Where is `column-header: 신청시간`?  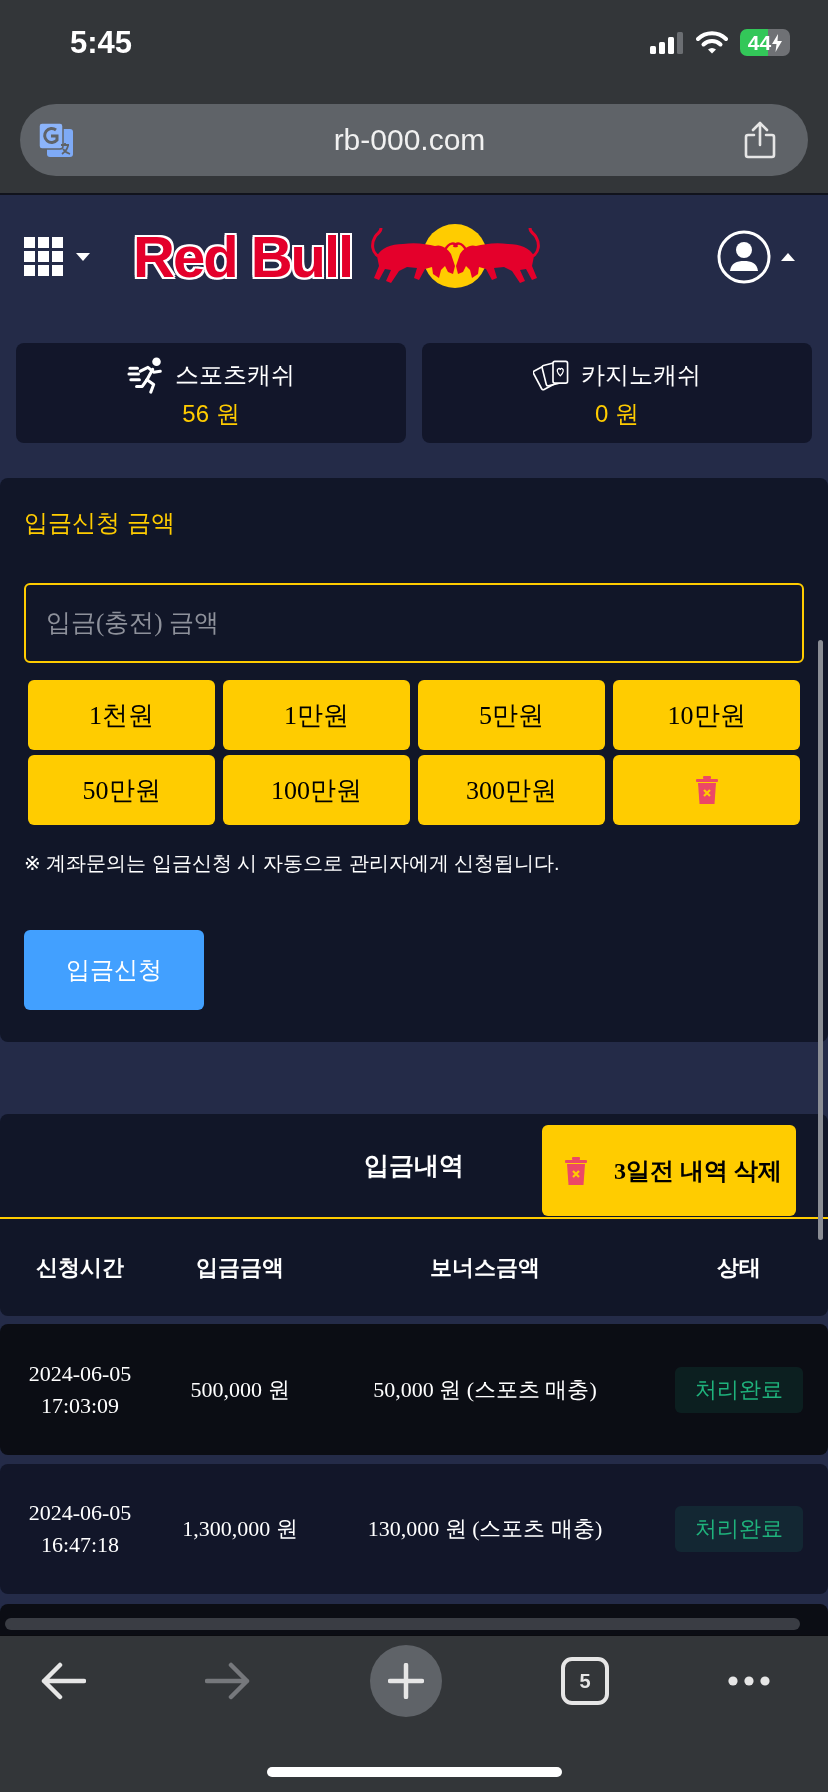
column-header: 신청시간 is located at coordinates (80, 1267).